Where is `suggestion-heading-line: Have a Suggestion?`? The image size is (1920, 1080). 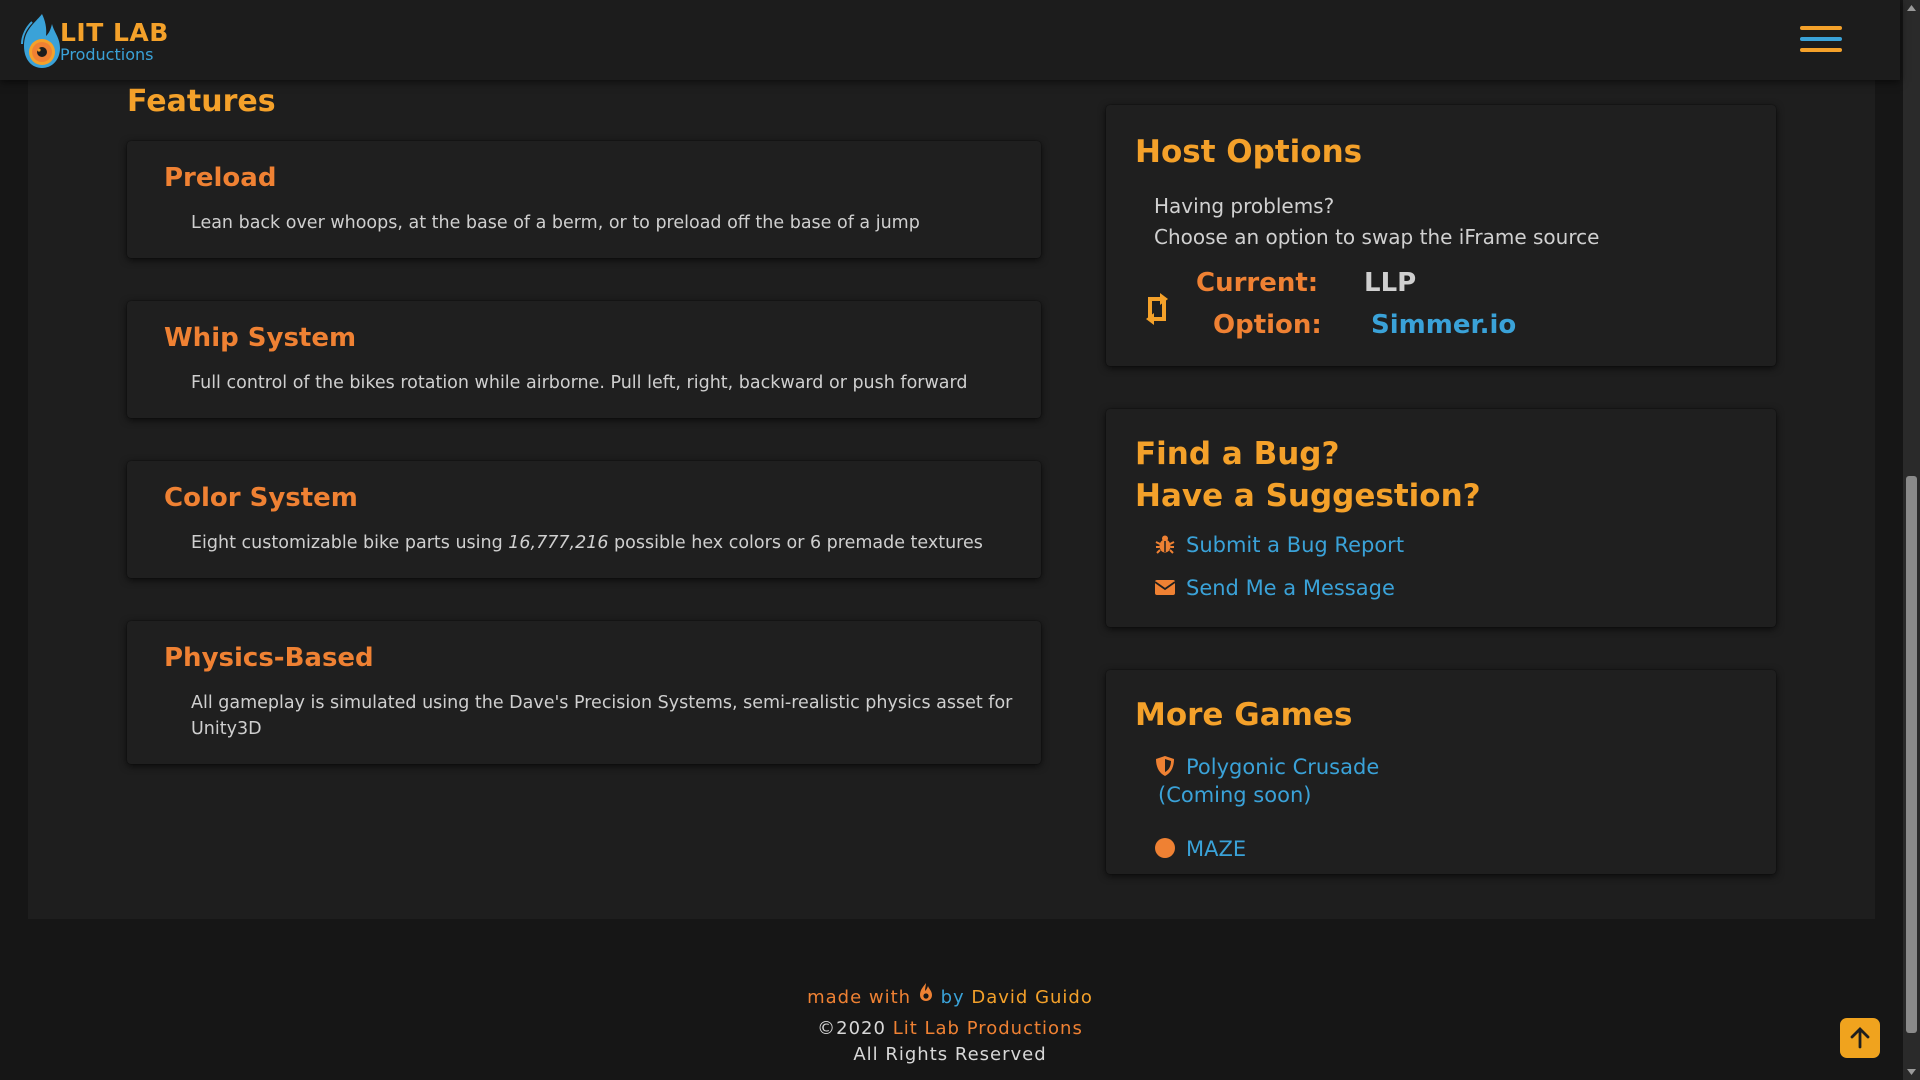
suggestion-heading-line: Have a Suggestion? is located at coordinates (1308, 496).